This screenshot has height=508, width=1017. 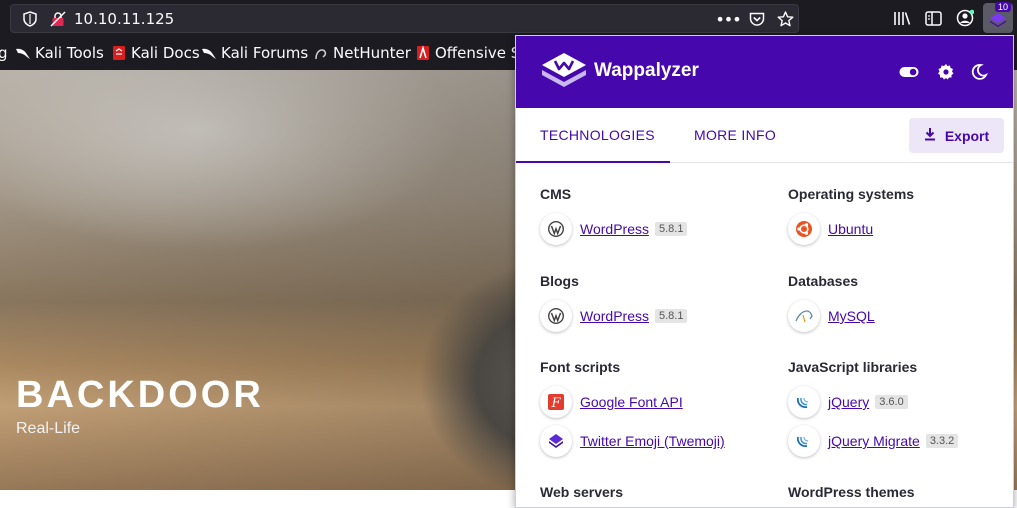 I want to click on ubuntu-icon, so click(x=804, y=229).